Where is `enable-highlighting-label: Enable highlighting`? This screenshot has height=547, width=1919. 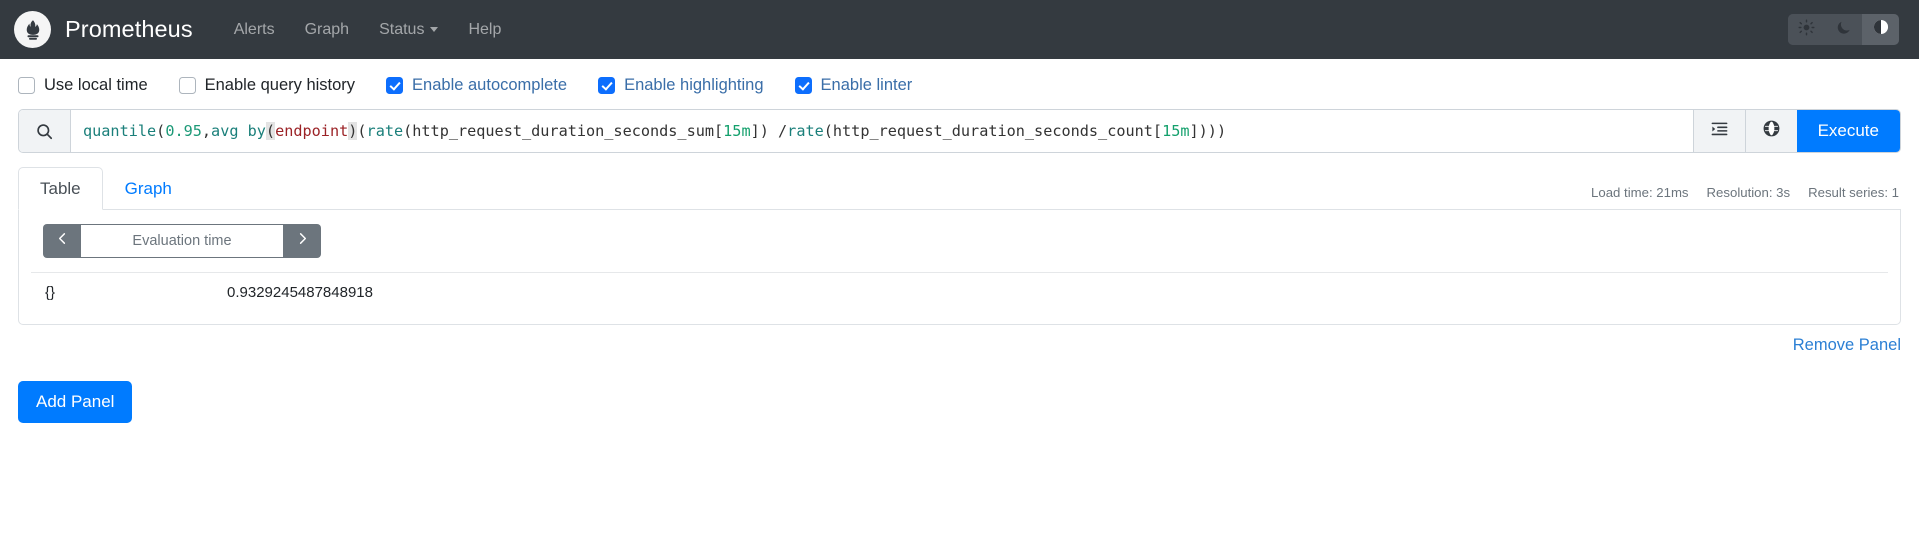 enable-highlighting-label: Enable highlighting is located at coordinates (694, 85).